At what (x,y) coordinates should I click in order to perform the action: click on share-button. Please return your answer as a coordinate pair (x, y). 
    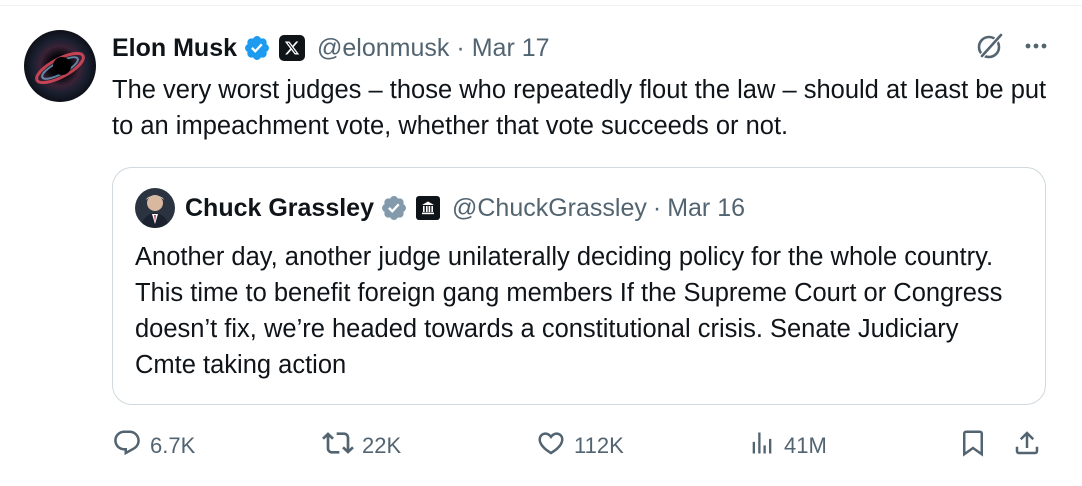
    Looking at the image, I should click on (1027, 446).